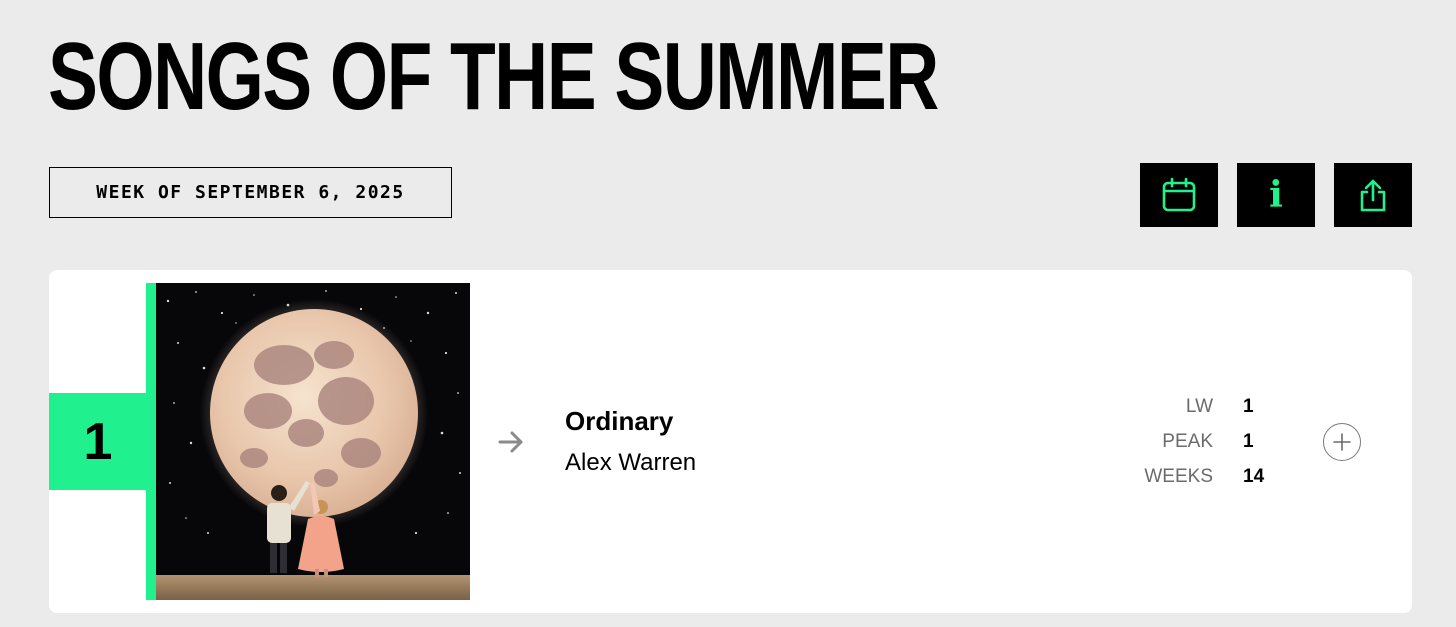  Describe the element at coordinates (1199, 406) in the screenshot. I see `last-week-label: LW` at that location.